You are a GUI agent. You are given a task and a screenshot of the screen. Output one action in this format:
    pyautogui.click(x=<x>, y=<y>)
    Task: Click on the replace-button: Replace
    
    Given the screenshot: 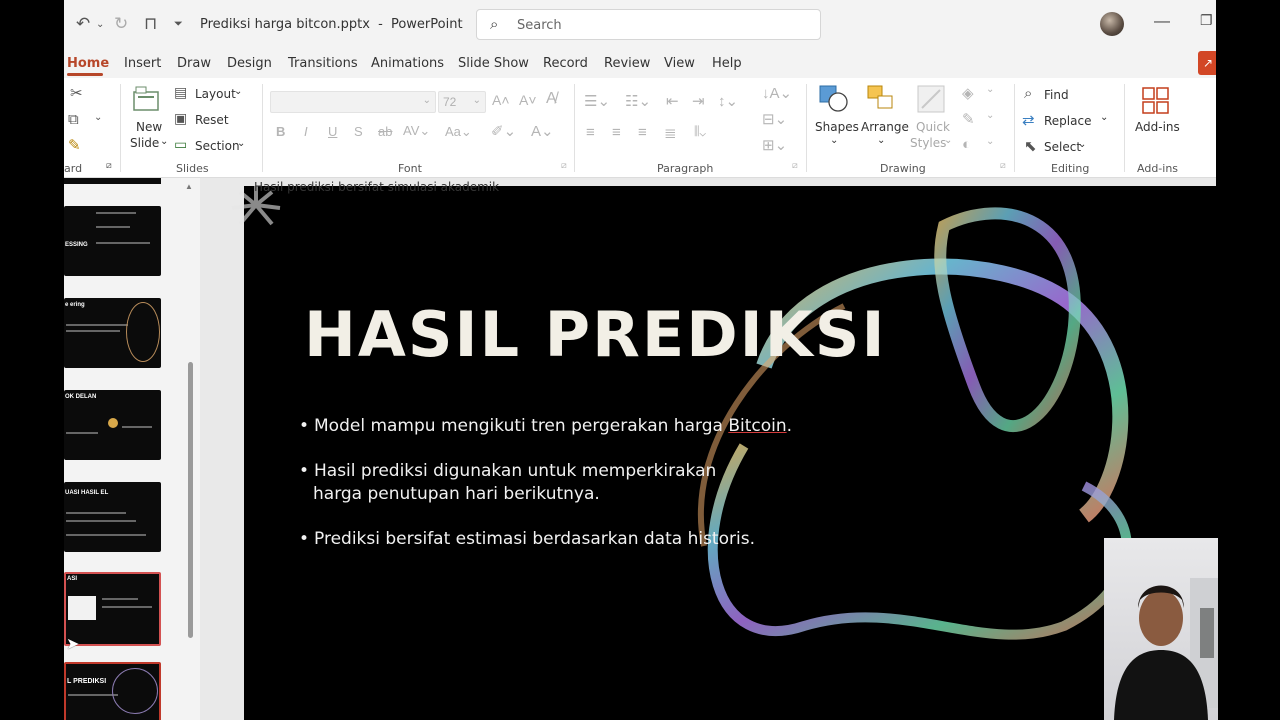 What is the action you would take?
    pyautogui.click(x=1067, y=121)
    